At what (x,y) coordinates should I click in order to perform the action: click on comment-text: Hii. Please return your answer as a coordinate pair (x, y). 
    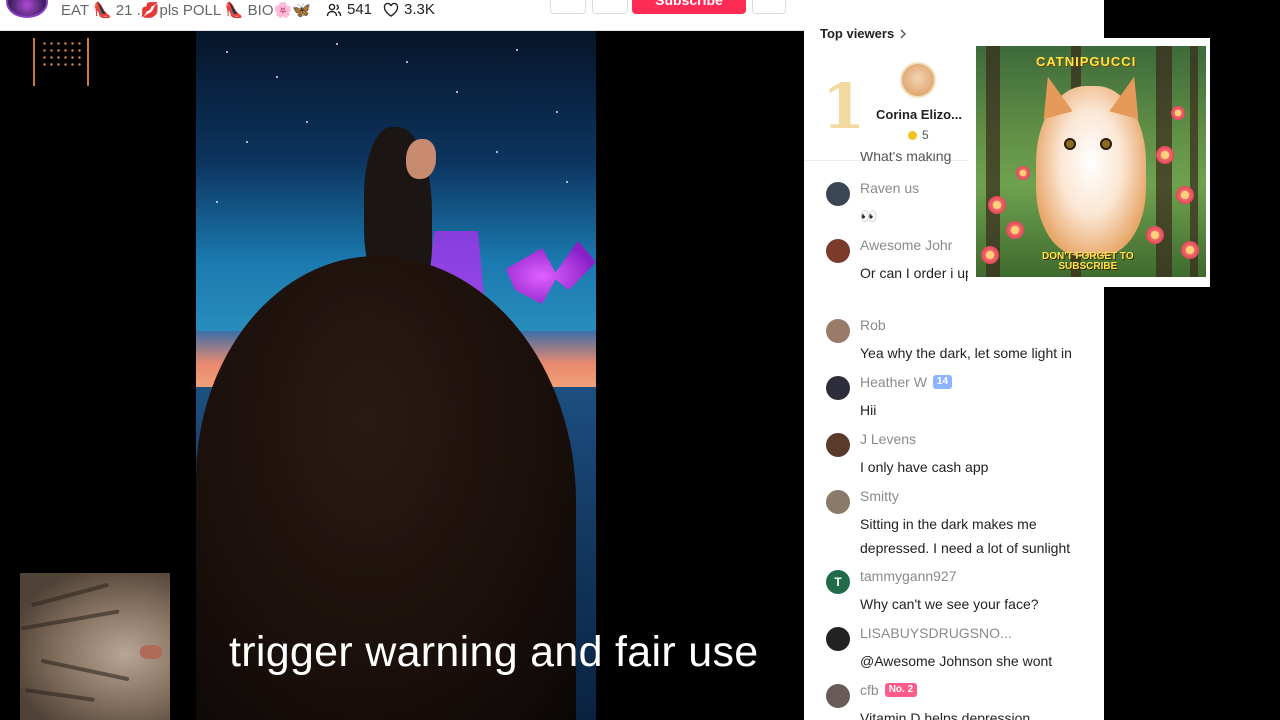
    Looking at the image, I should click on (868, 410).